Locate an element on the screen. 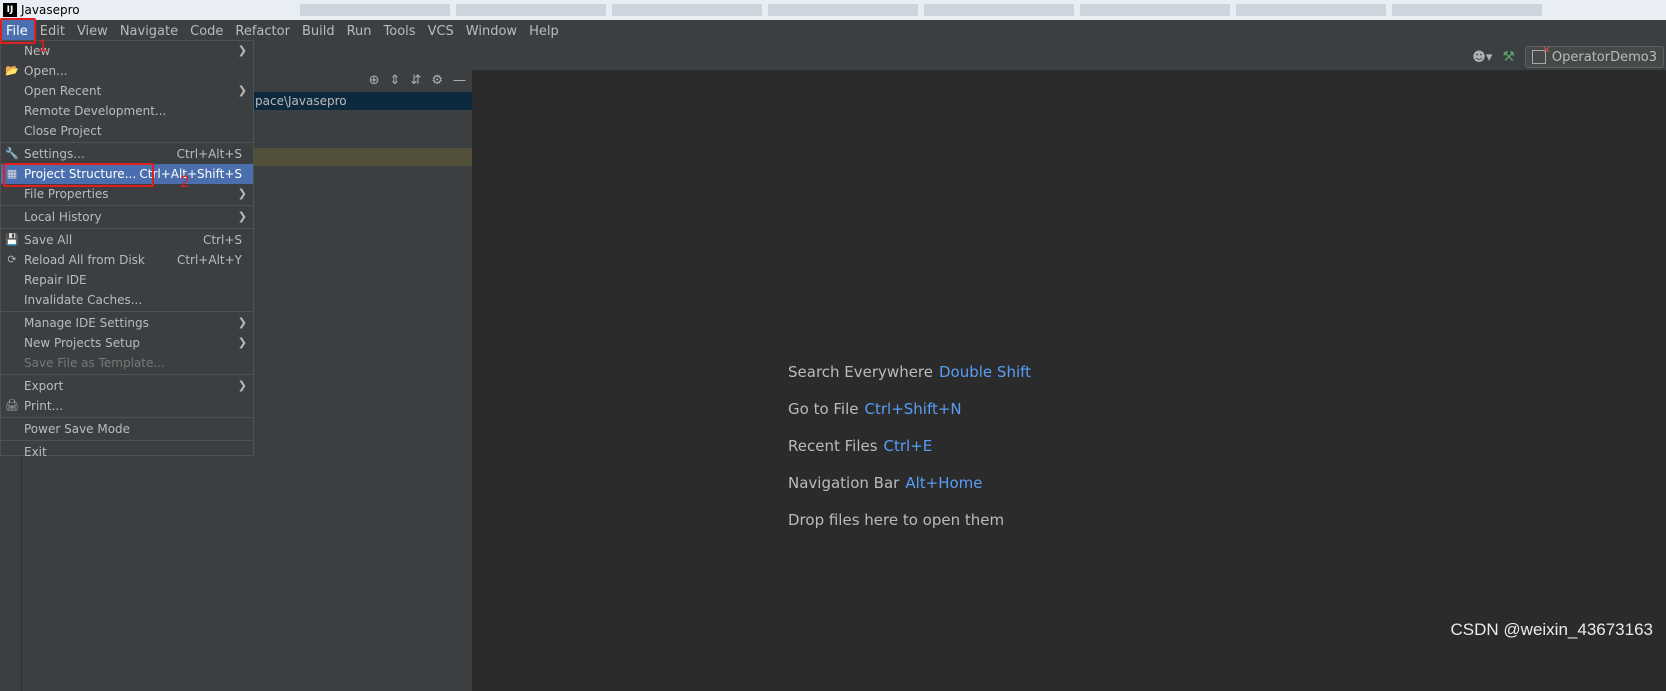 The image size is (1666, 691). reload-icon: ⟳ is located at coordinates (12, 259).